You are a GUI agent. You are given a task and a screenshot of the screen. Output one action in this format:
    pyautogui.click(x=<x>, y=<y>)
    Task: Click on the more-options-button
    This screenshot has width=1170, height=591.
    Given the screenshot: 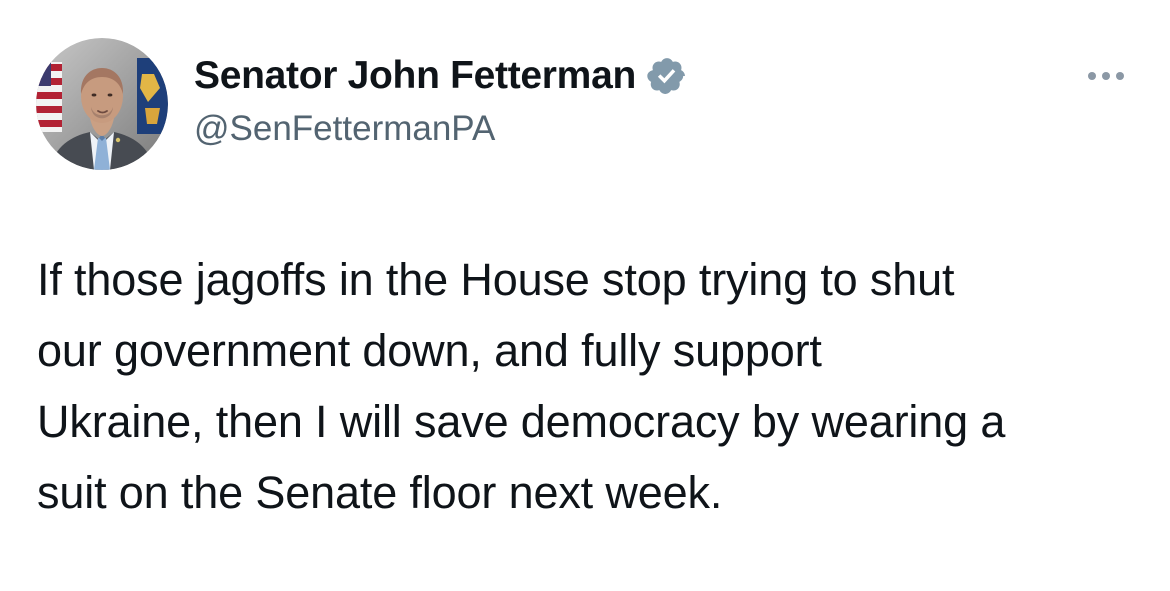 What is the action you would take?
    pyautogui.click(x=1106, y=76)
    